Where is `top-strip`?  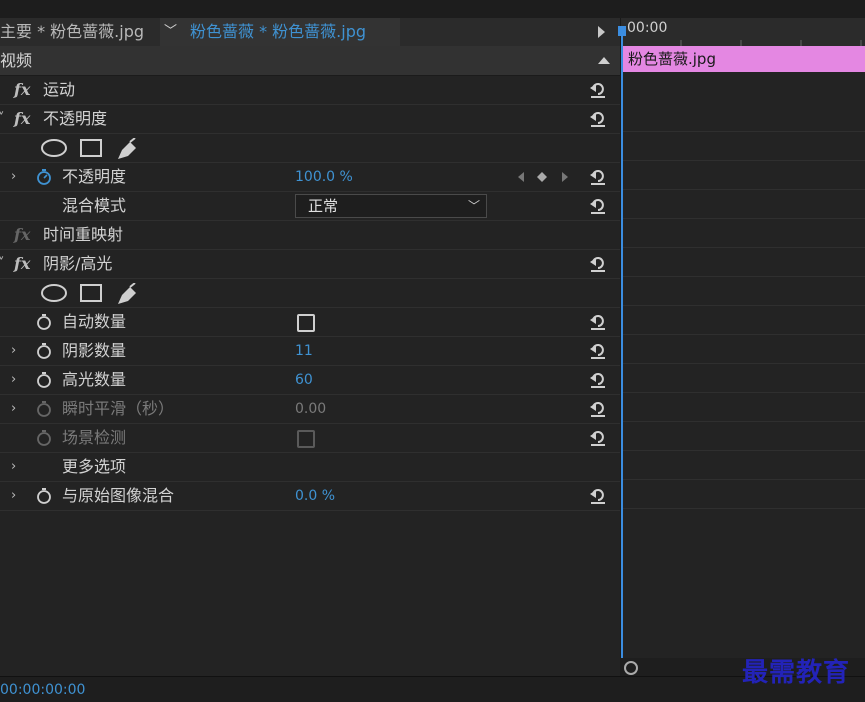 top-strip is located at coordinates (432, 9).